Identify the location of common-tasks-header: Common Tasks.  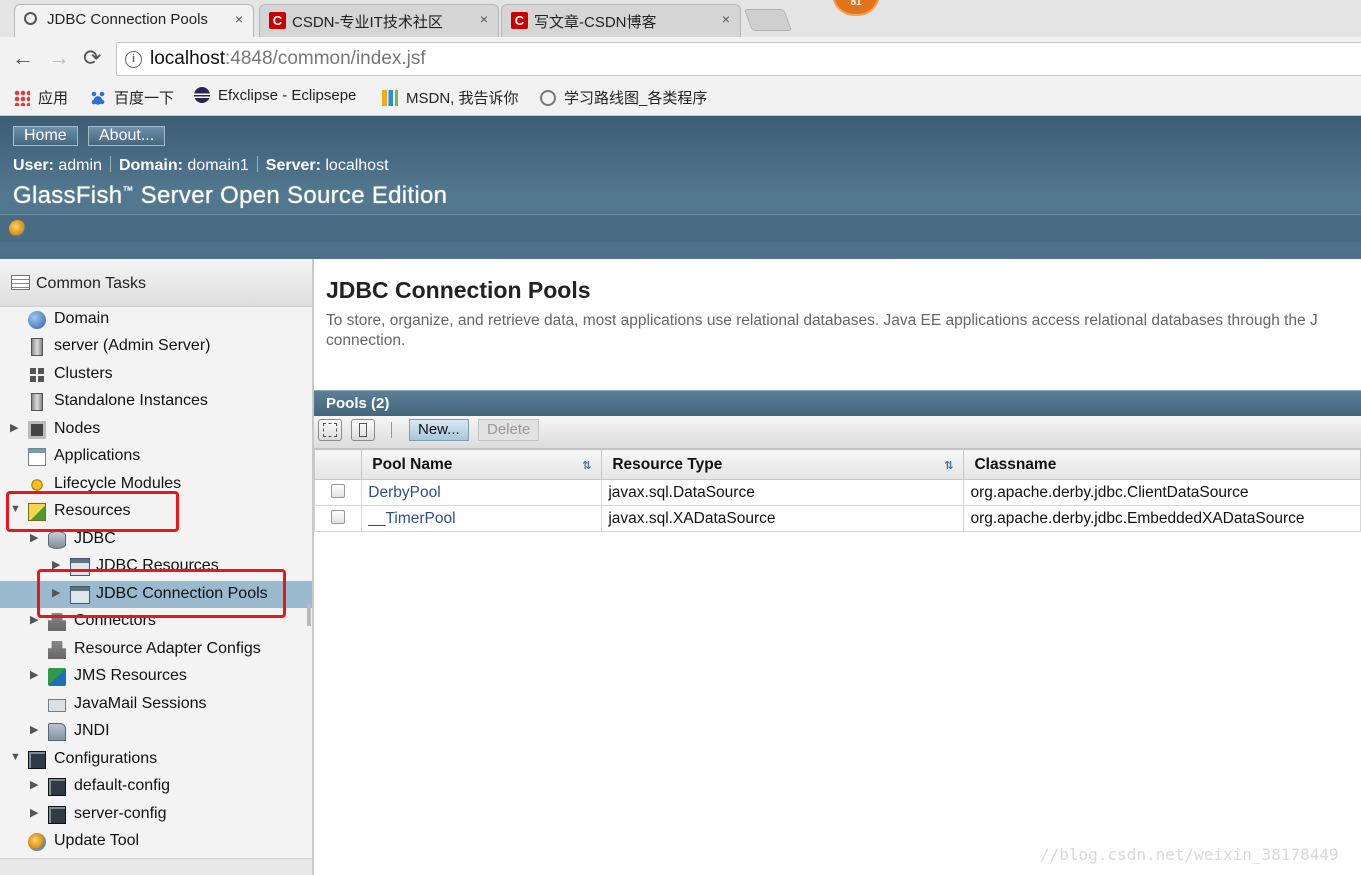
(156, 283).